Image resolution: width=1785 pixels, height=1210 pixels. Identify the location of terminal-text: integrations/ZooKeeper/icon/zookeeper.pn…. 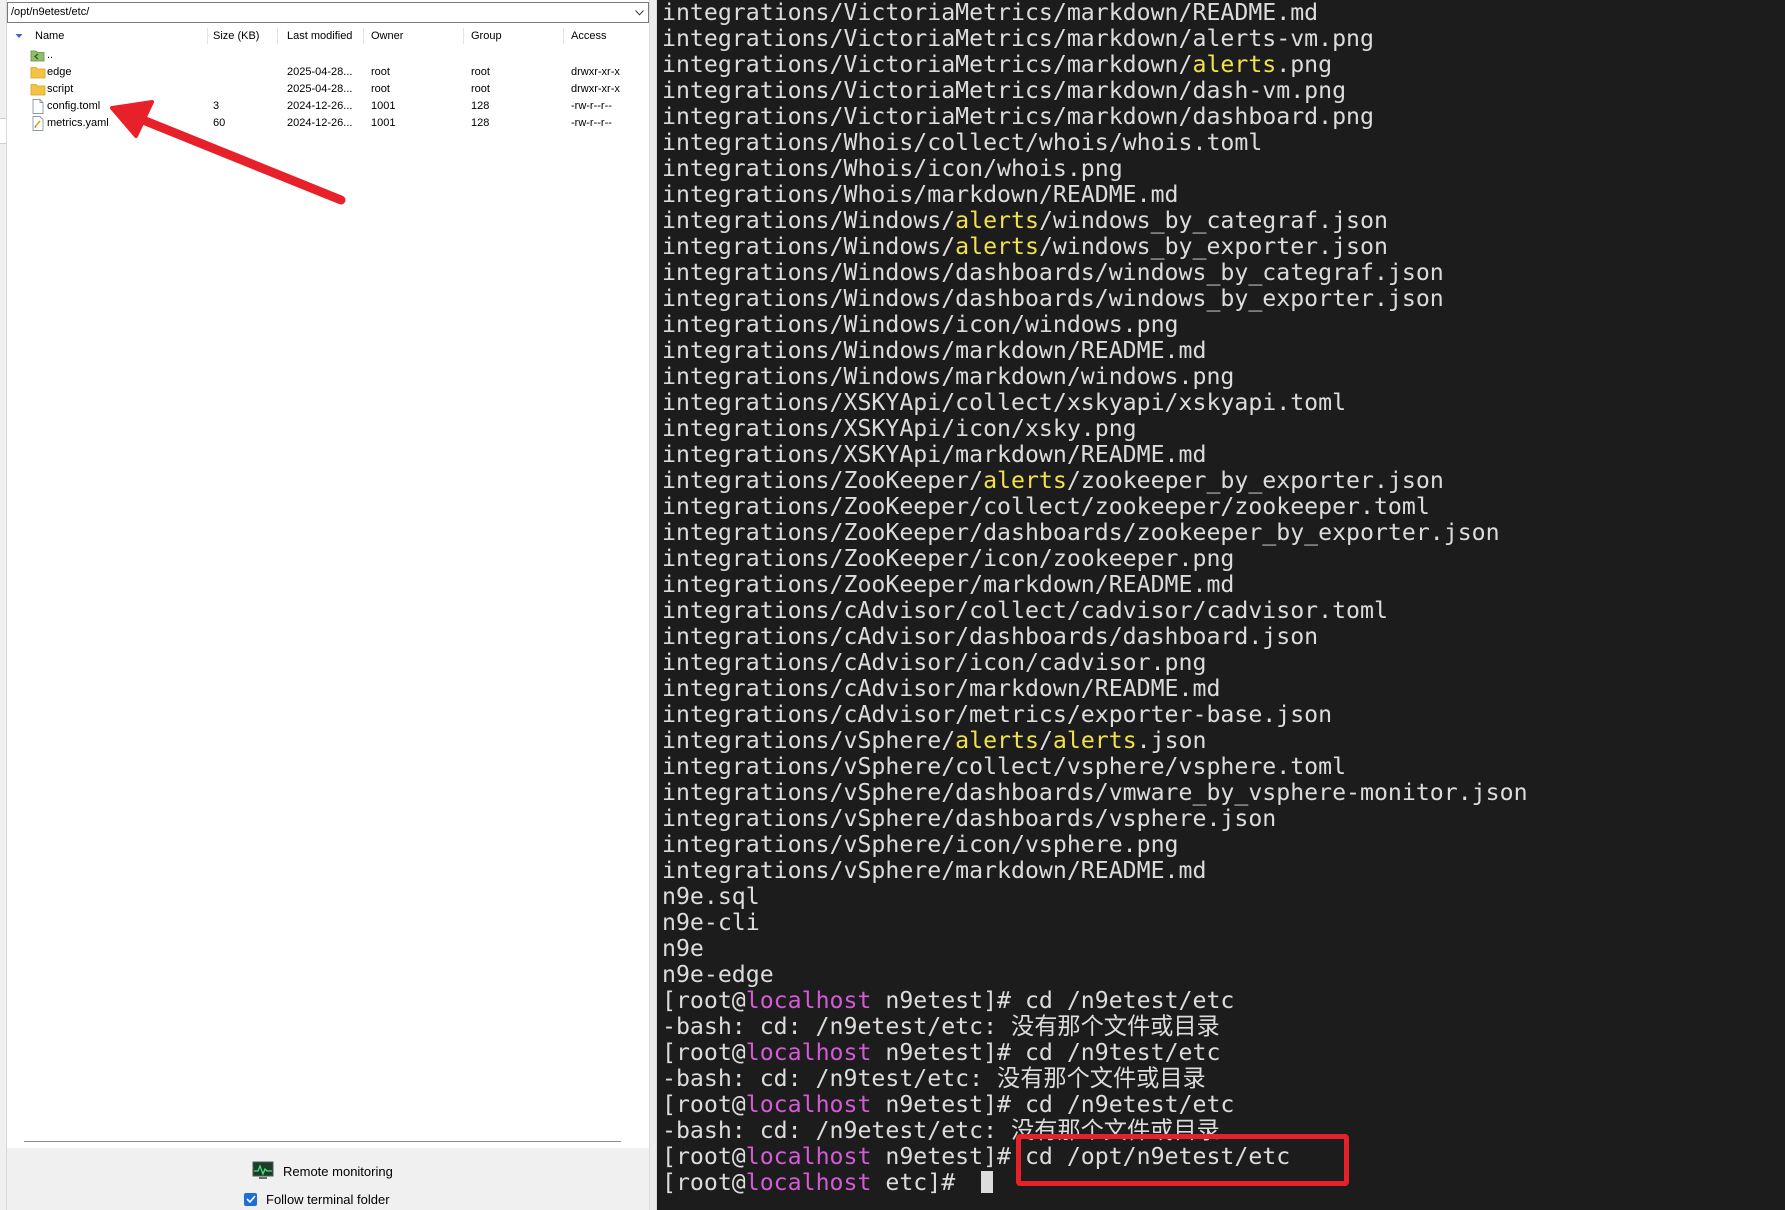
(948, 558).